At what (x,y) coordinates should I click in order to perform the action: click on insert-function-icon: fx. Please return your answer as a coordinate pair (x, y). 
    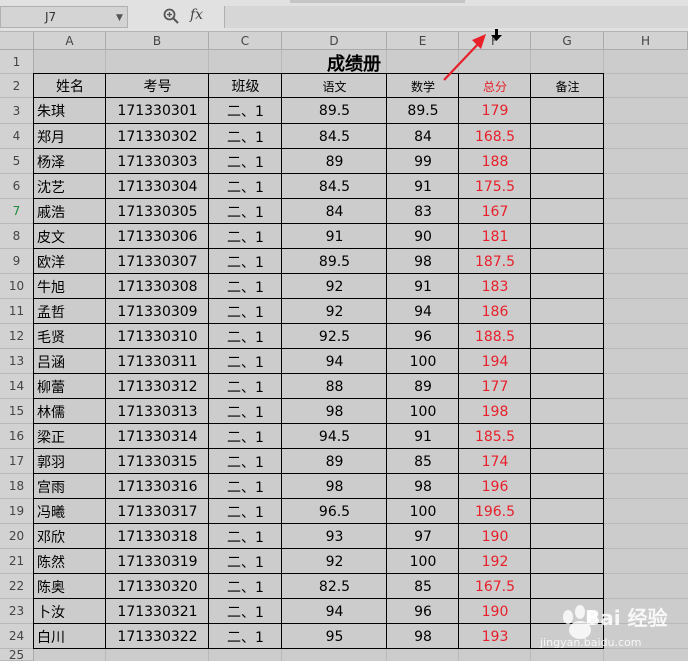
    Looking at the image, I should click on (196, 15).